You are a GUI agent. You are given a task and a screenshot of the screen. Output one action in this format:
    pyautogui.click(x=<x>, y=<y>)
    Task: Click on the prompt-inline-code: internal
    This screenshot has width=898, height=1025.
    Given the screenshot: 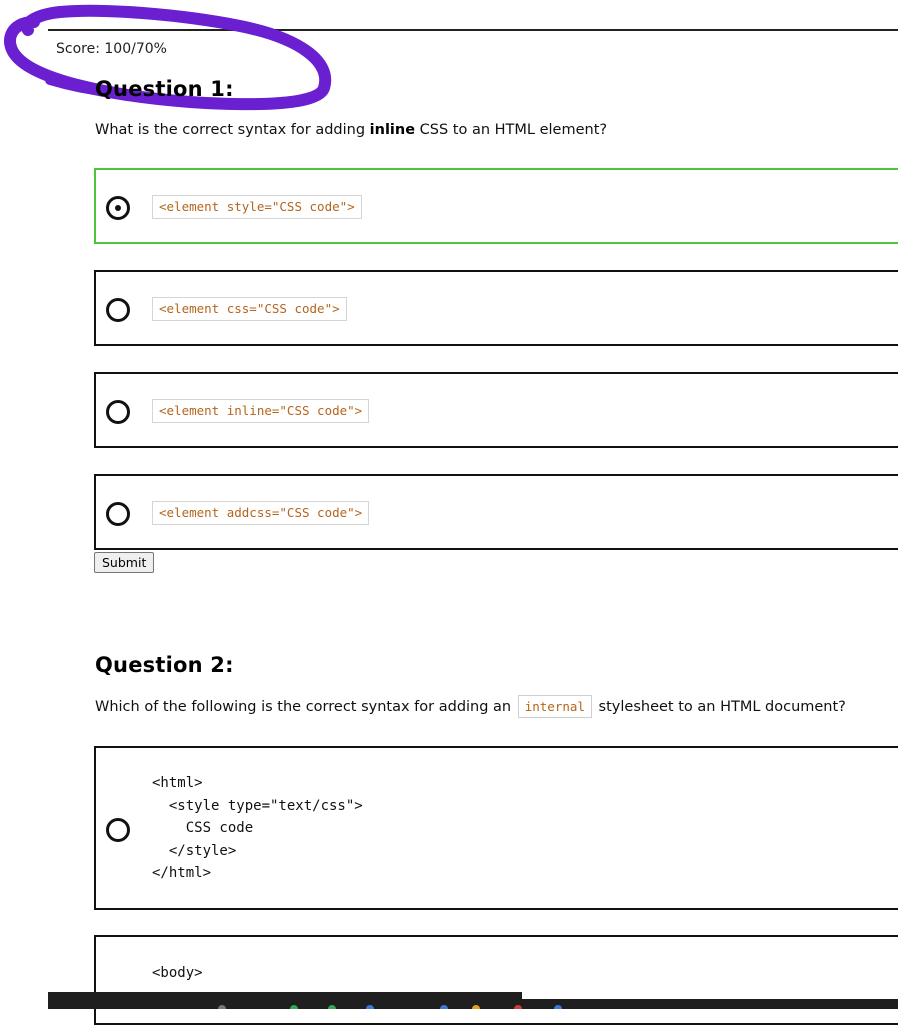 What is the action you would take?
    pyautogui.click(x=554, y=706)
    